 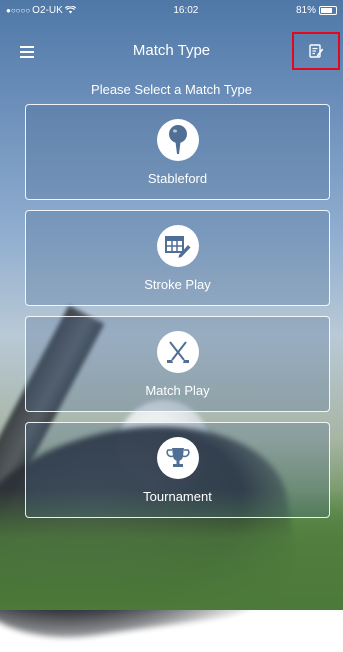 What do you see at coordinates (177, 139) in the screenshot?
I see `golf-tee-icon` at bounding box center [177, 139].